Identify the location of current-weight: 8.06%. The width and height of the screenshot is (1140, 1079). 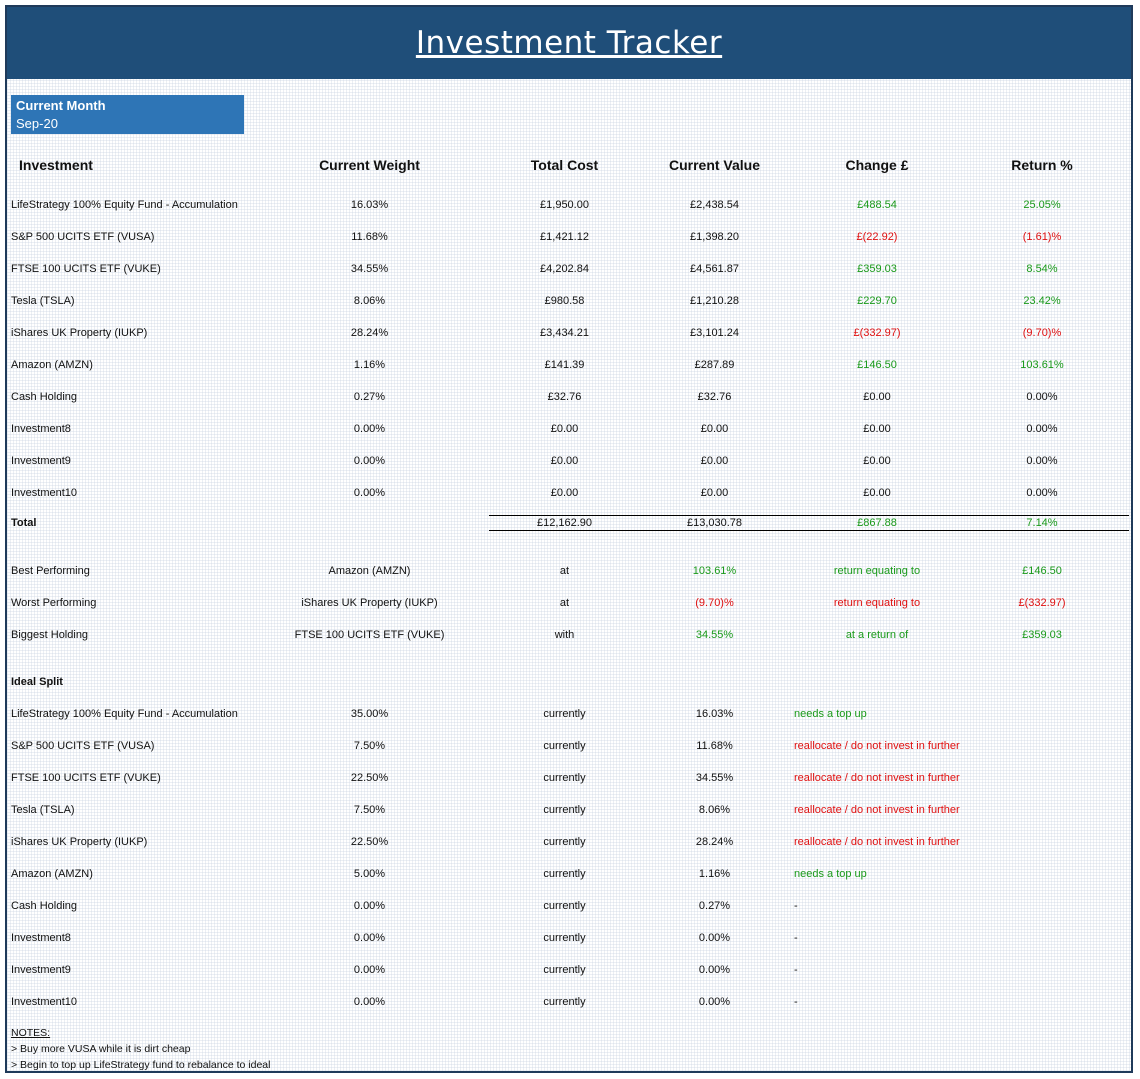
(369, 301).